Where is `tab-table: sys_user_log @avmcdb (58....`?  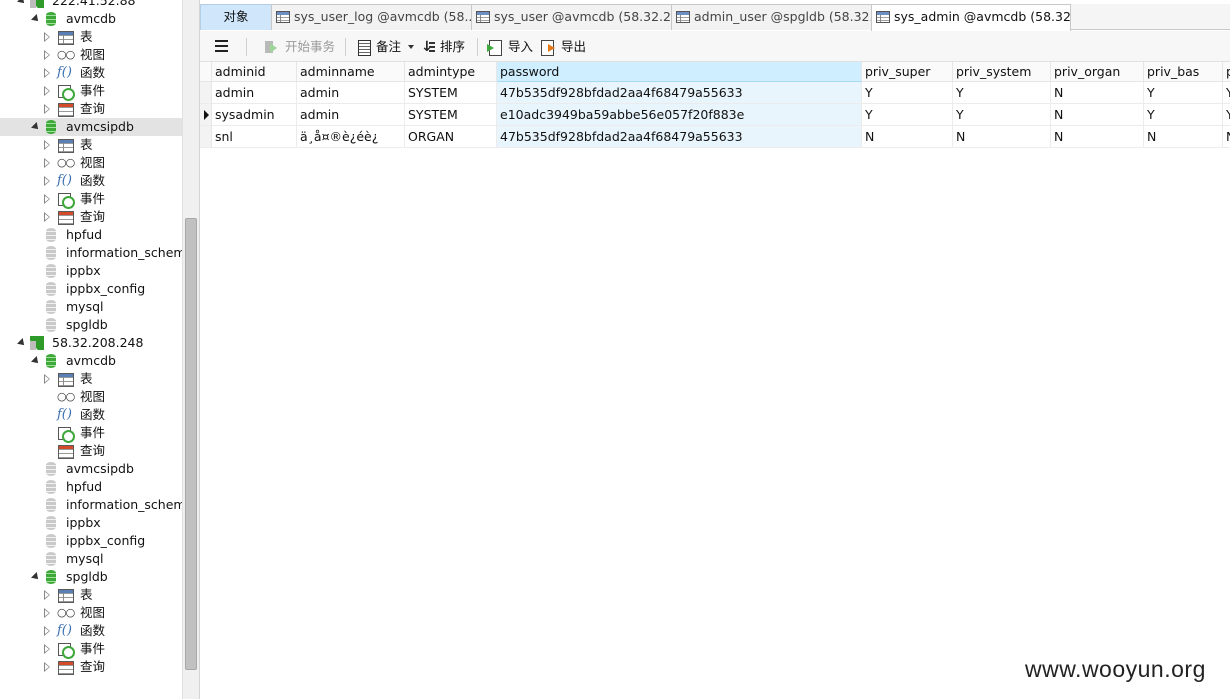
tab-table: sys_user_log @avmcdb (58.... is located at coordinates (371, 17).